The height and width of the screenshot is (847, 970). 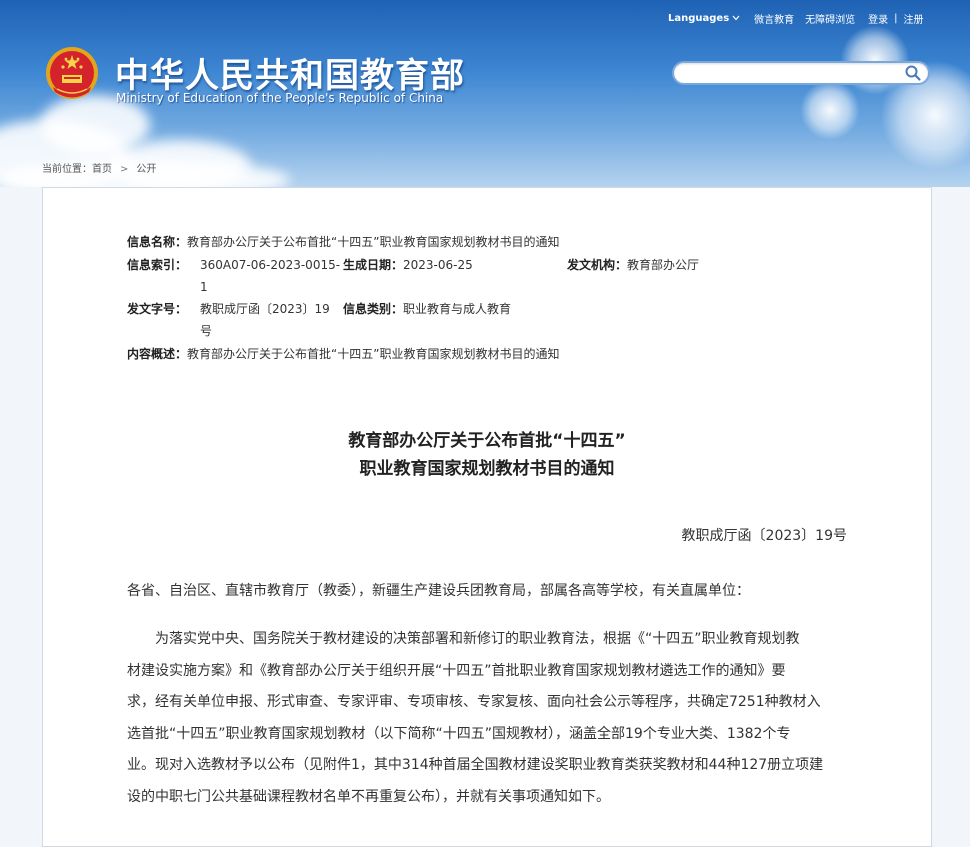 What do you see at coordinates (157, 242) in the screenshot?
I see `info-name-label: 信息名称：` at bounding box center [157, 242].